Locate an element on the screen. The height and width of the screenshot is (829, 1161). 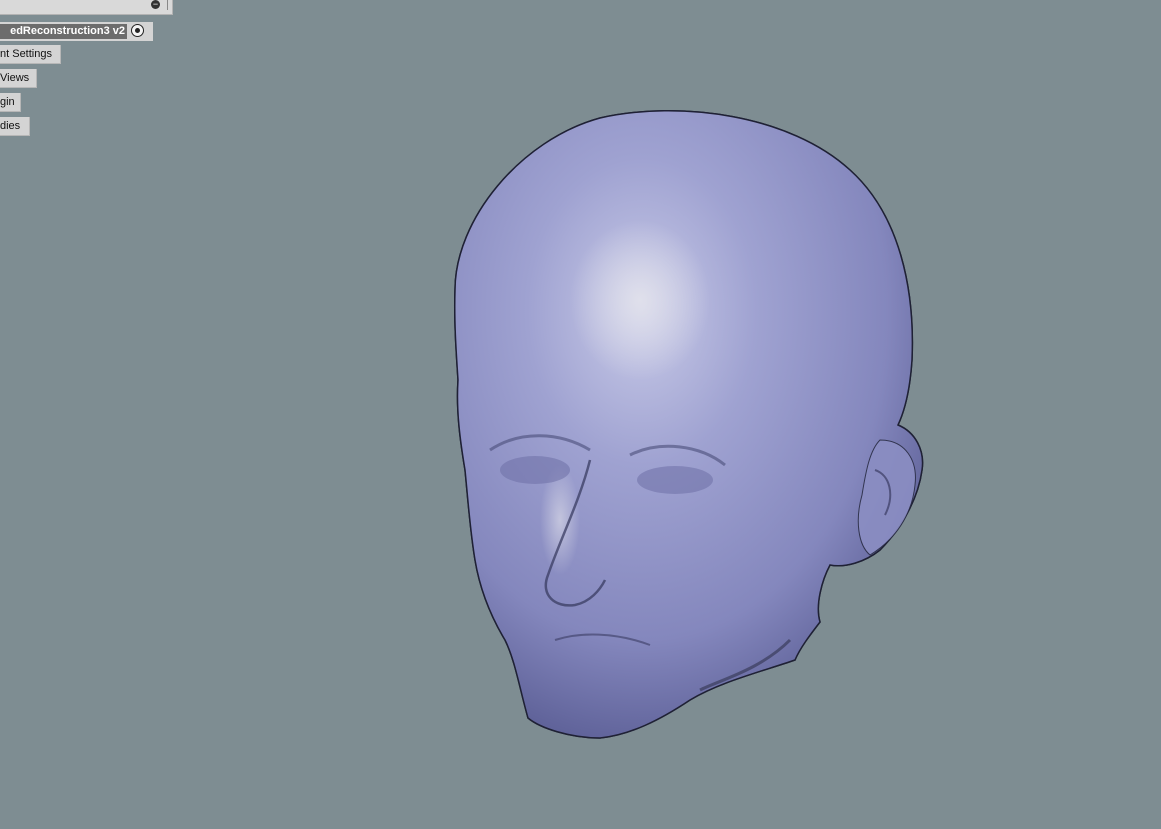
folder-label: Views is located at coordinates (15, 78).